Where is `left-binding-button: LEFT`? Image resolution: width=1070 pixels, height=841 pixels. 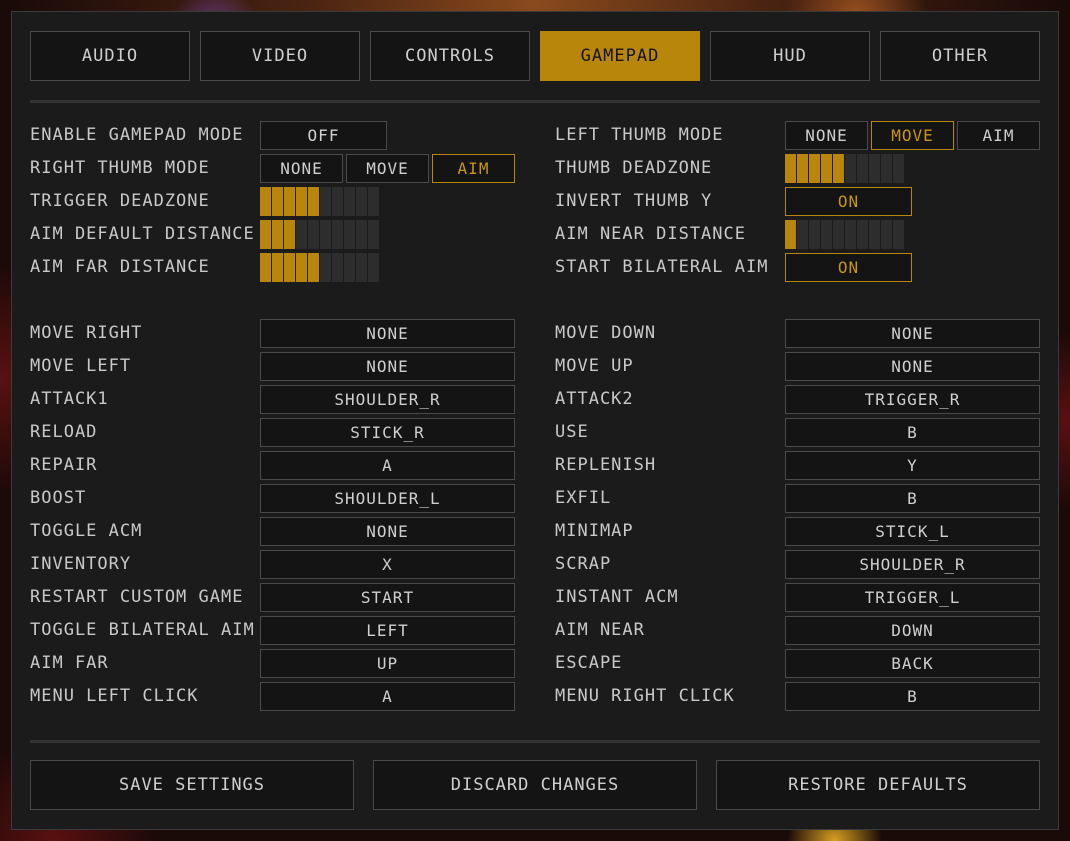 left-binding-button: LEFT is located at coordinates (387, 630).